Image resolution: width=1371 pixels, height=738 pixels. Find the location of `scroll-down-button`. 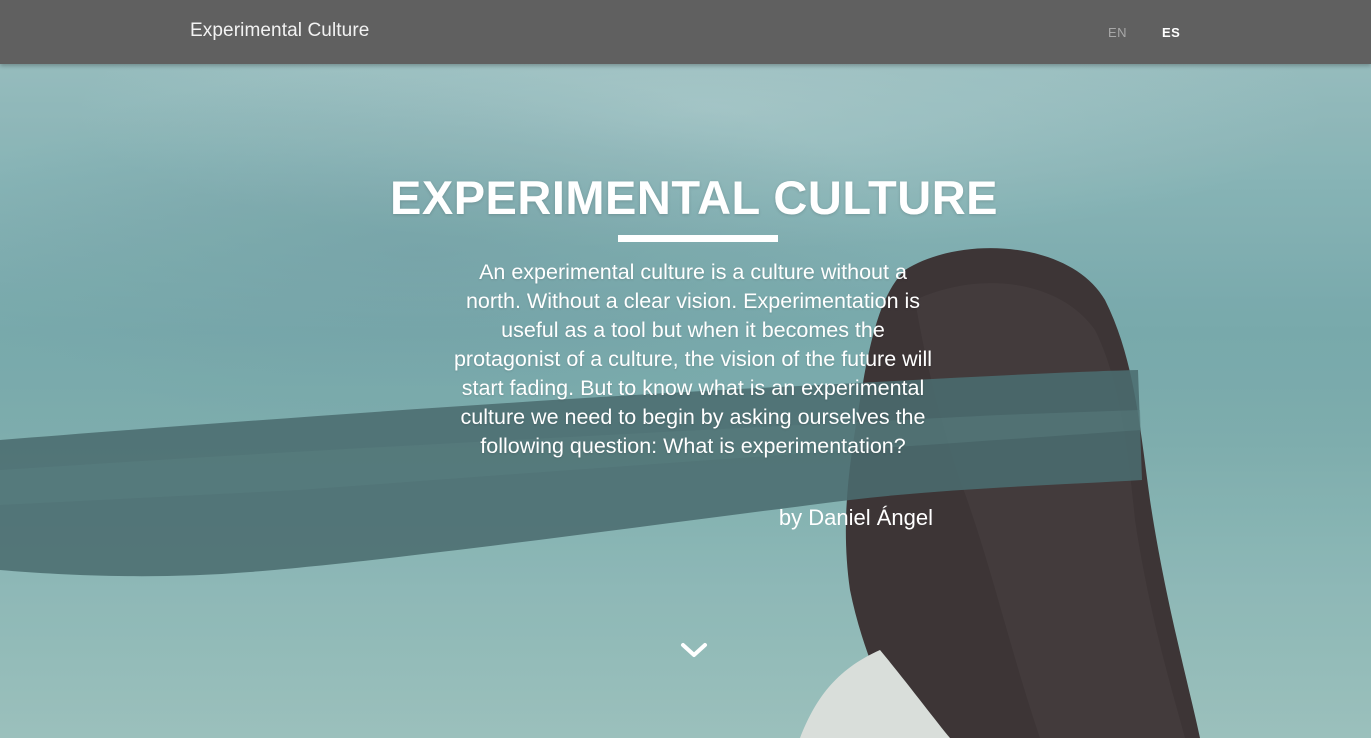

scroll-down-button is located at coordinates (694, 650).